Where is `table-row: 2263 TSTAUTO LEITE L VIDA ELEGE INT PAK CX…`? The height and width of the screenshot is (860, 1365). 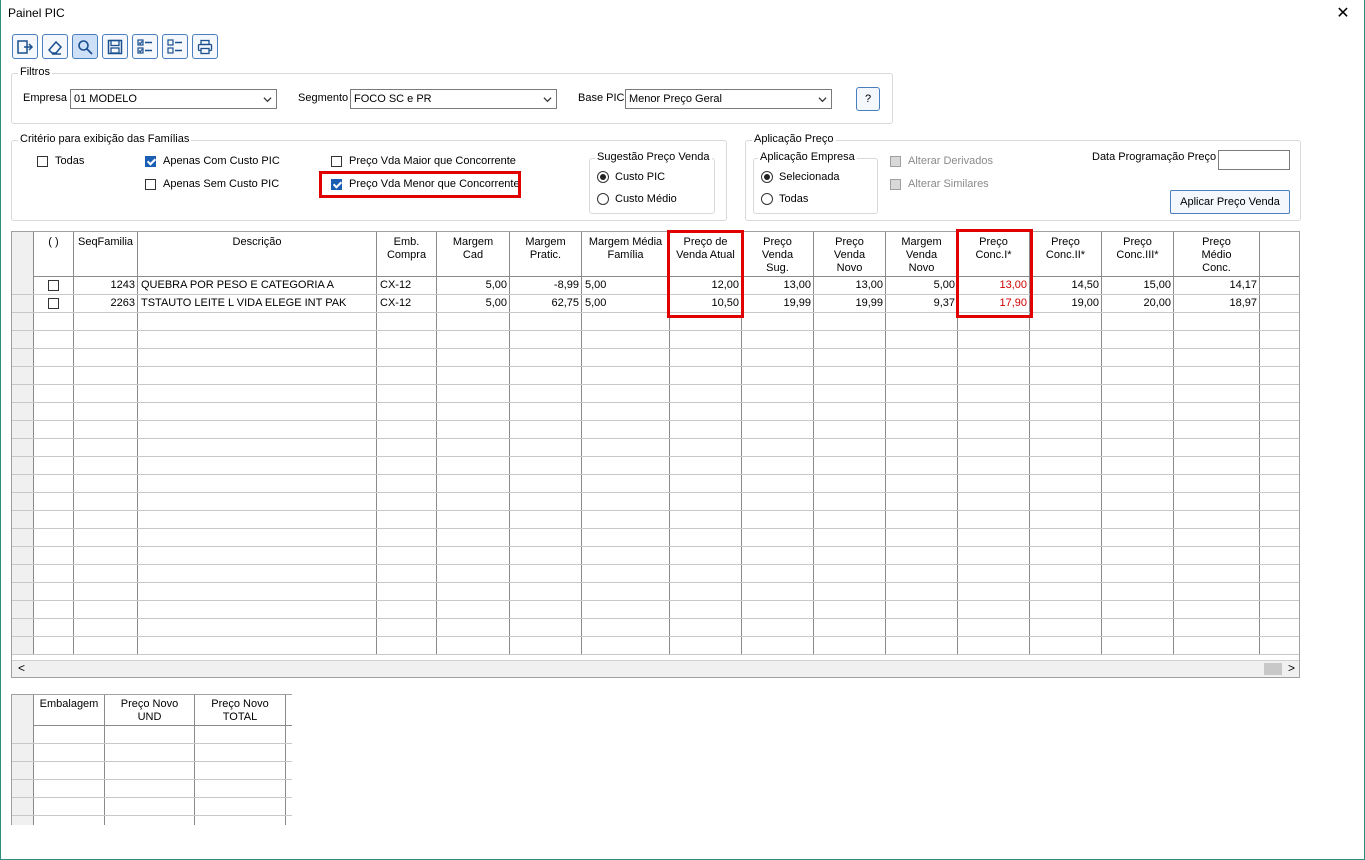
table-row: 2263 TSTAUTO LEITE L VIDA ELEGE INT PAK CX… is located at coordinates (655, 304).